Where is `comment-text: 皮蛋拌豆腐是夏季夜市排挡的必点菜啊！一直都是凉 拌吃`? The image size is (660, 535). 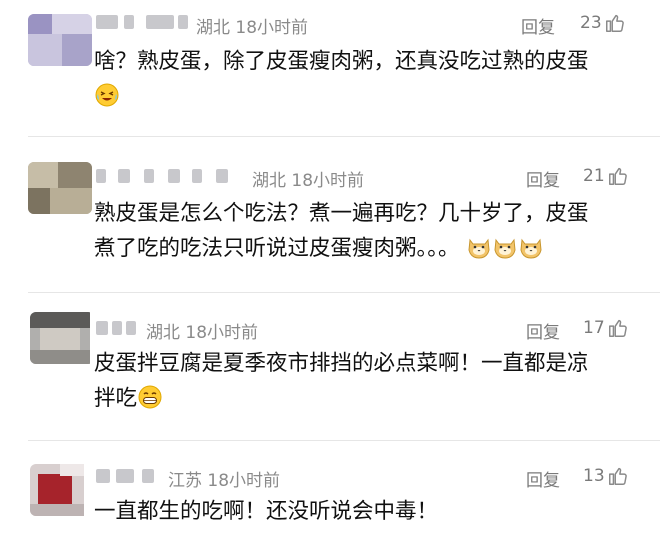
comment-text: 皮蛋拌豆腐是夏季夜市排挡的必点菜啊！一直都是凉 拌吃 is located at coordinates (341, 381).